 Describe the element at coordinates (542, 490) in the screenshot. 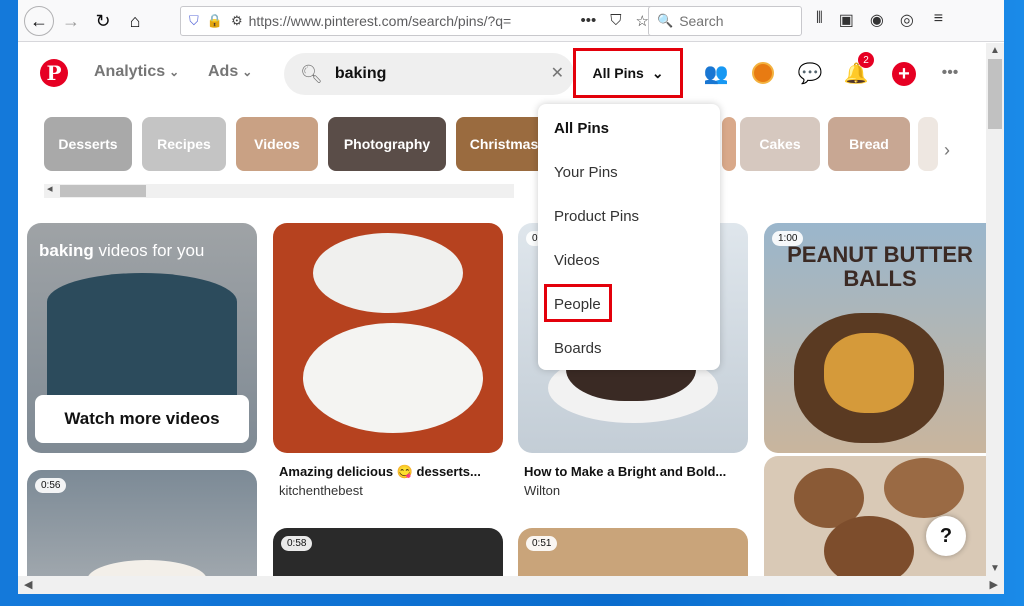

I see `pin-source: Wilton` at that location.